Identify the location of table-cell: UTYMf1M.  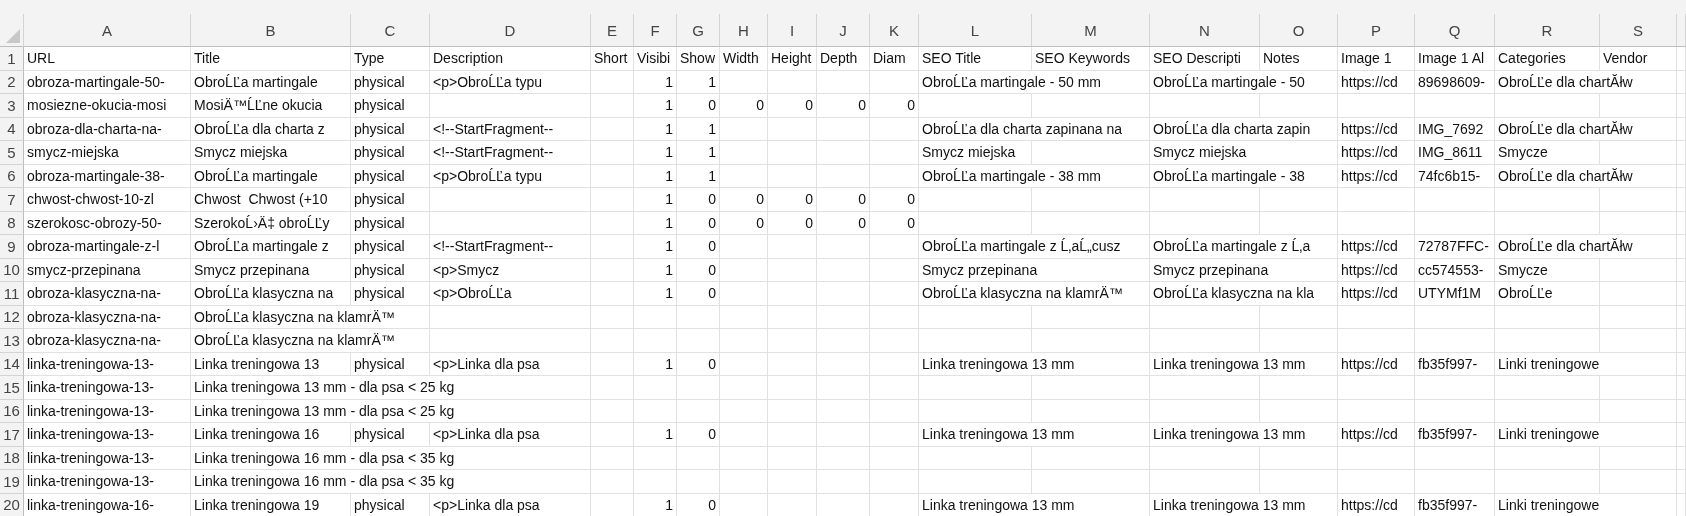
(1455, 294).